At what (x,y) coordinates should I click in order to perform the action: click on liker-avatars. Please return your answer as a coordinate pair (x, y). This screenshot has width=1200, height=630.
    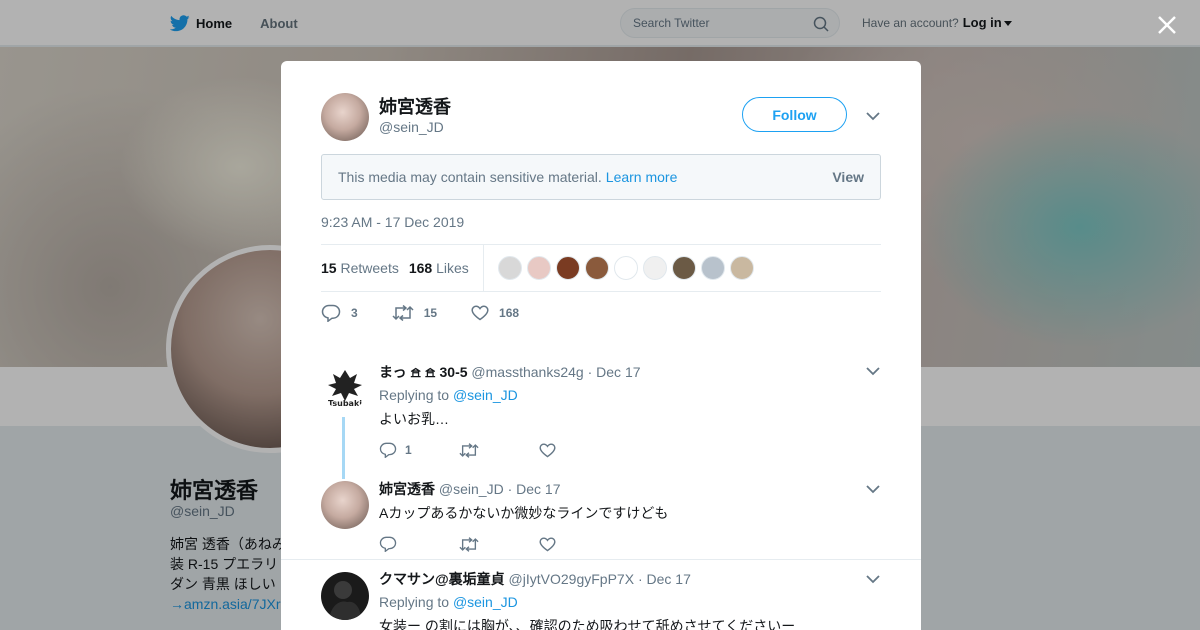
    Looking at the image, I should click on (628, 268).